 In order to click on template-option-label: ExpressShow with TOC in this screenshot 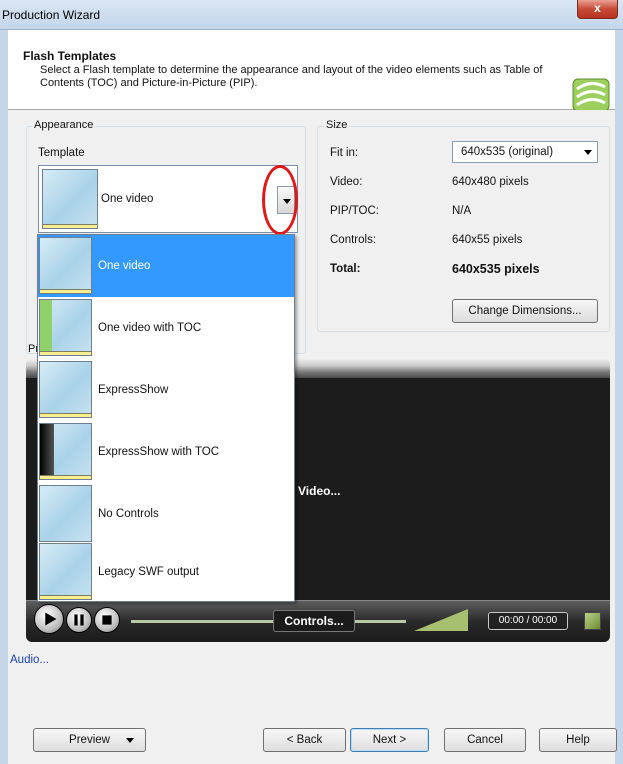, I will do `click(159, 452)`.